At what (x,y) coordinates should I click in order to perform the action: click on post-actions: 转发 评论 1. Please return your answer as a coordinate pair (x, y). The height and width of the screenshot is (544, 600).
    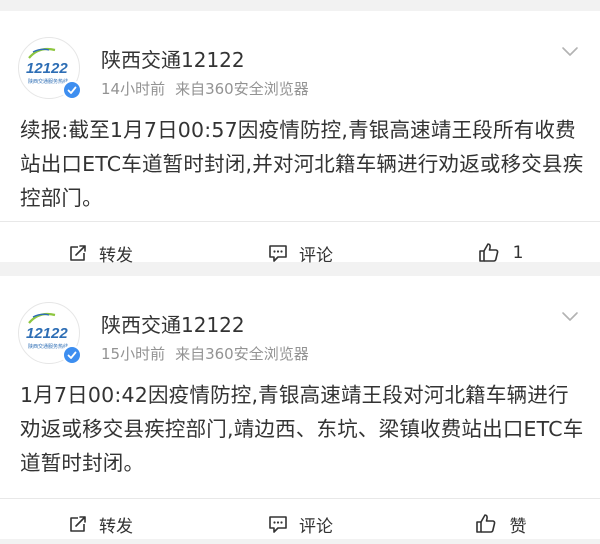
    Looking at the image, I should click on (300, 253).